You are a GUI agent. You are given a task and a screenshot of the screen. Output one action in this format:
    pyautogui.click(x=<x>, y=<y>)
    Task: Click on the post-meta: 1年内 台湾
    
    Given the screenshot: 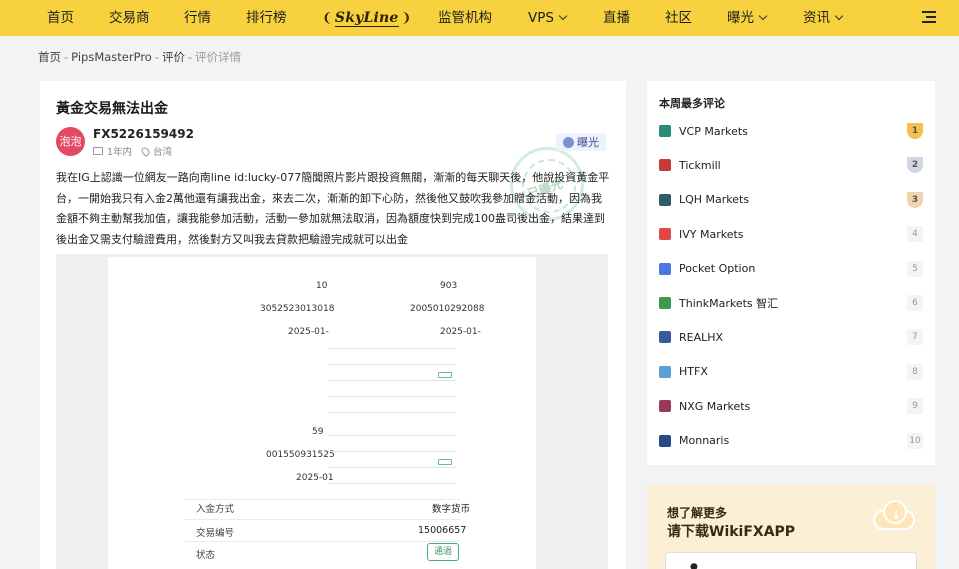 What is the action you would take?
    pyautogui.click(x=132, y=151)
    